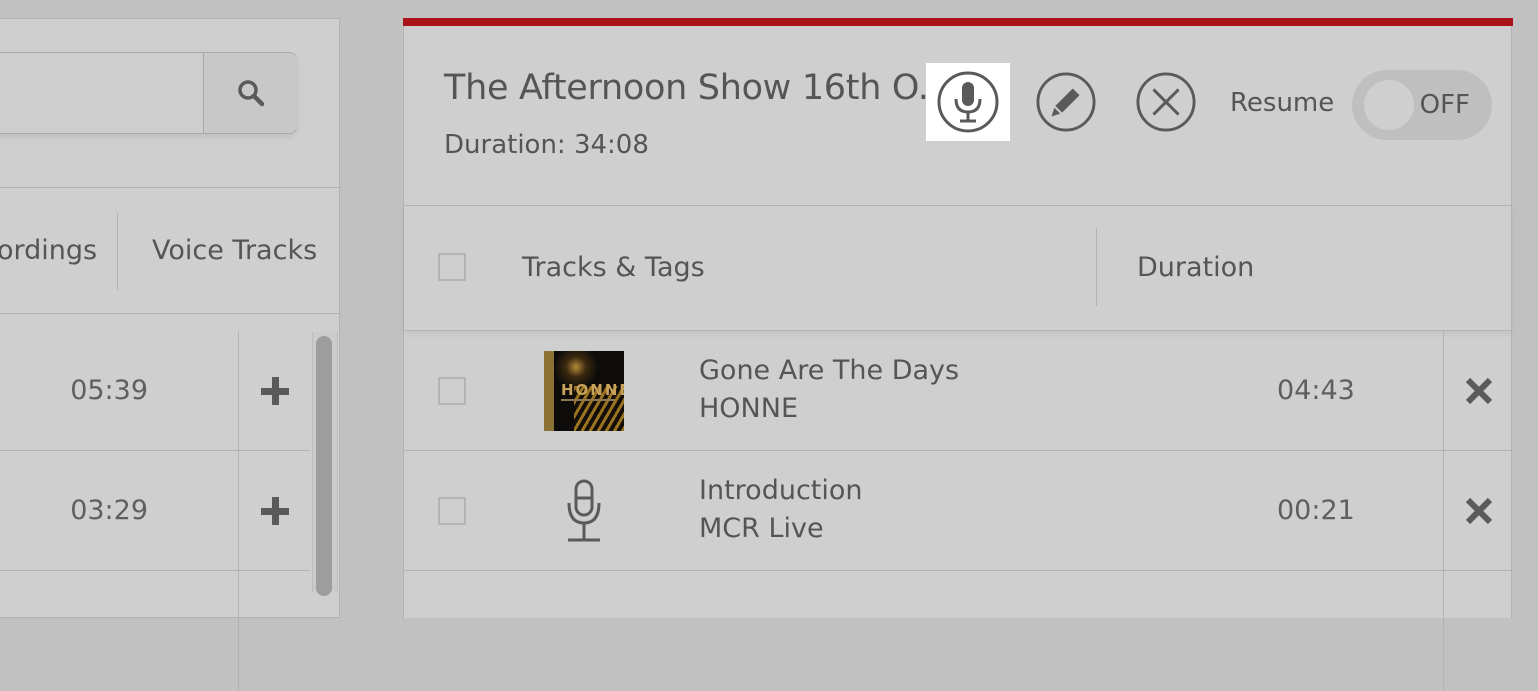 This screenshot has height=691, width=1538. What do you see at coordinates (1195, 267) in the screenshot?
I see `column-header-duration: Duration` at bounding box center [1195, 267].